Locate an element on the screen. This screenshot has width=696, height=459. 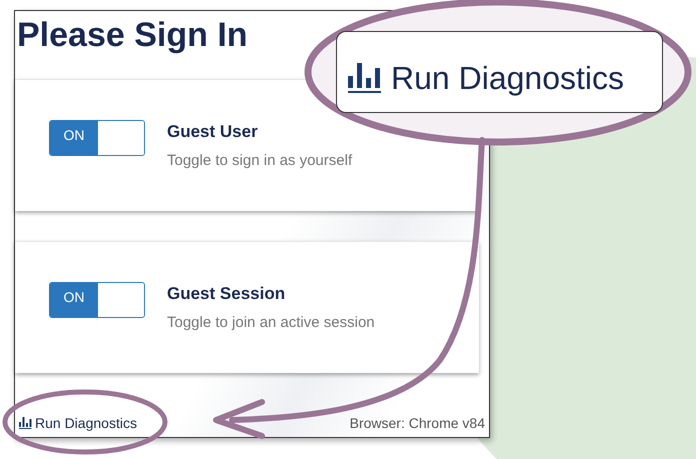
option-description: Toggle to join an active session is located at coordinates (271, 322).